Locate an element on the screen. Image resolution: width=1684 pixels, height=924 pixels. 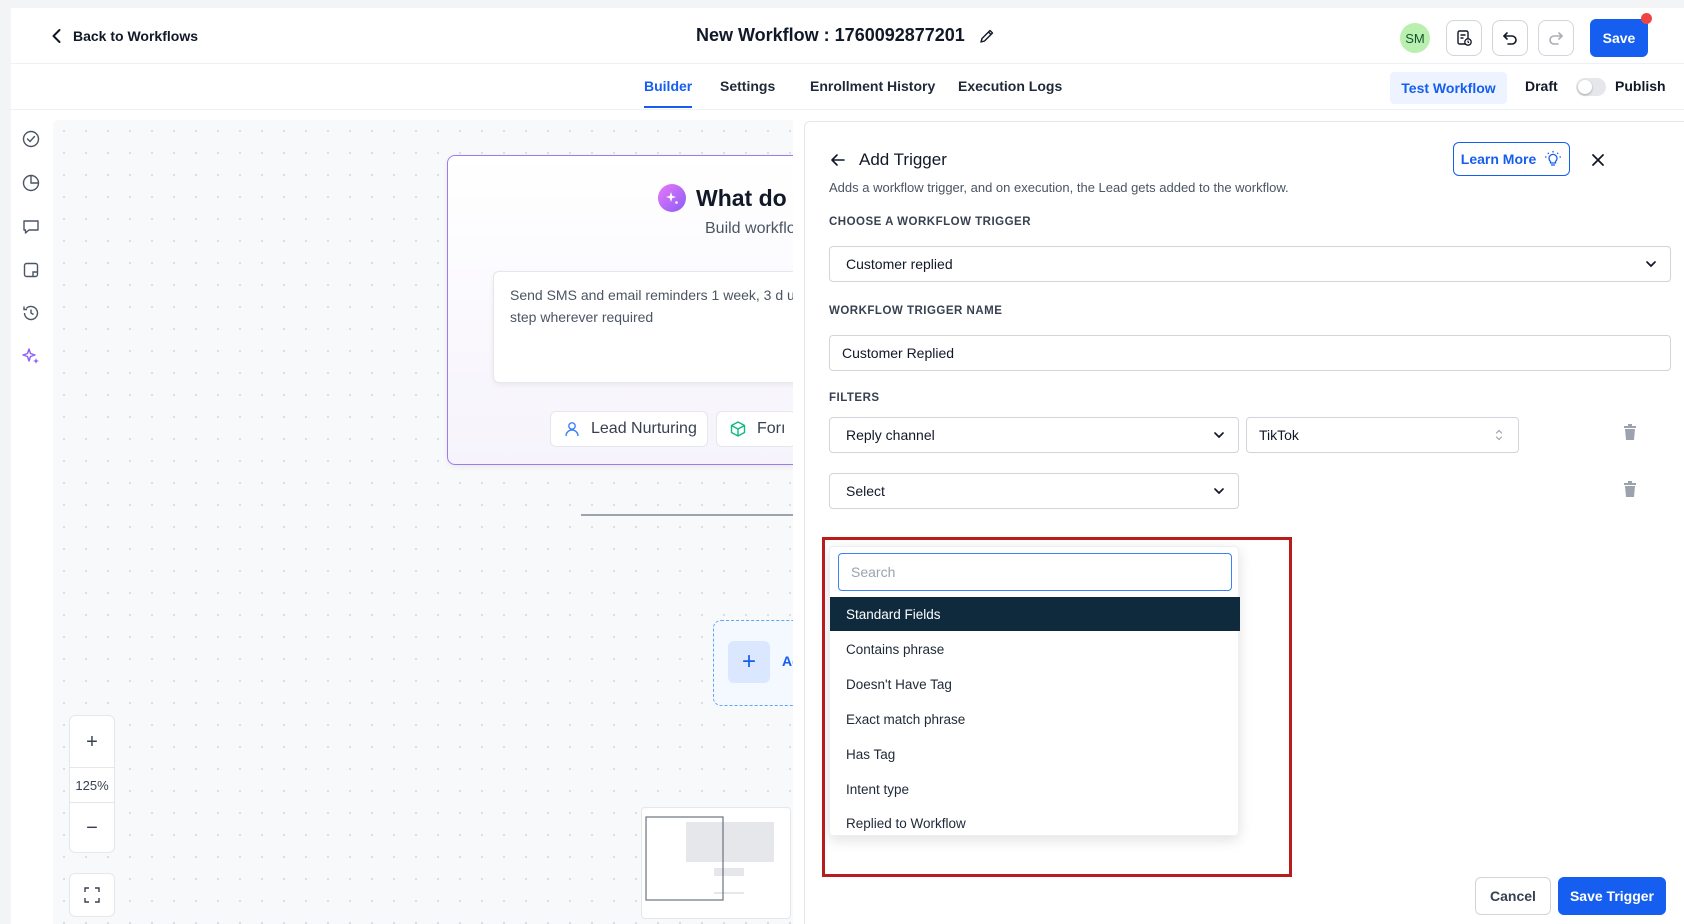
zoom-in-button: + is located at coordinates (92, 742).